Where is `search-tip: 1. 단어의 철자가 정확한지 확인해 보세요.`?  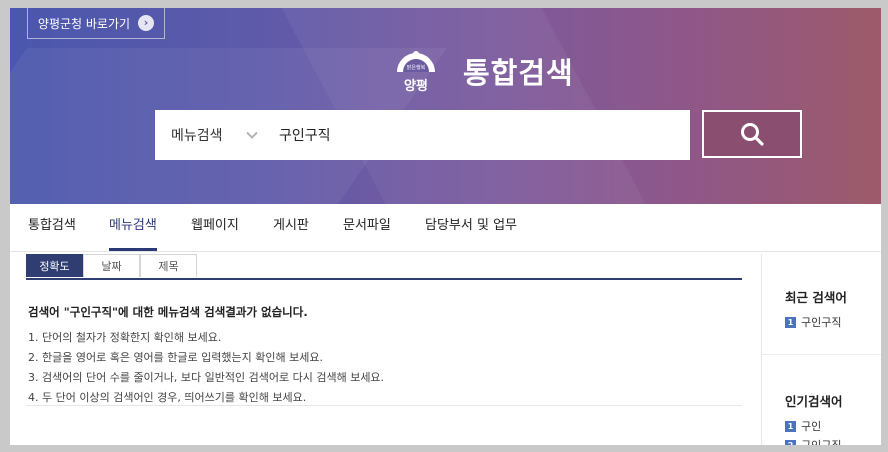 search-tip: 1. 단어의 철자가 정확한지 확인해 보세요. is located at coordinates (125, 337).